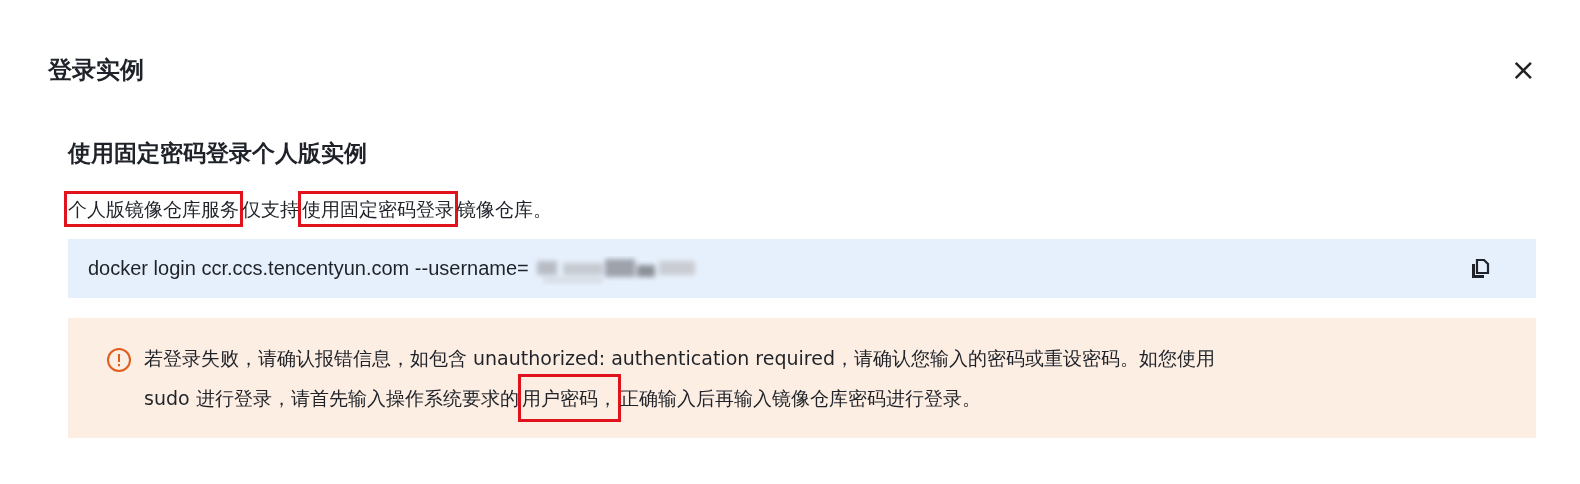 This screenshot has width=1580, height=484. What do you see at coordinates (308, 268) in the screenshot?
I see `command-text: docker login ccr.ccs.tencentyun.com --username=` at bounding box center [308, 268].